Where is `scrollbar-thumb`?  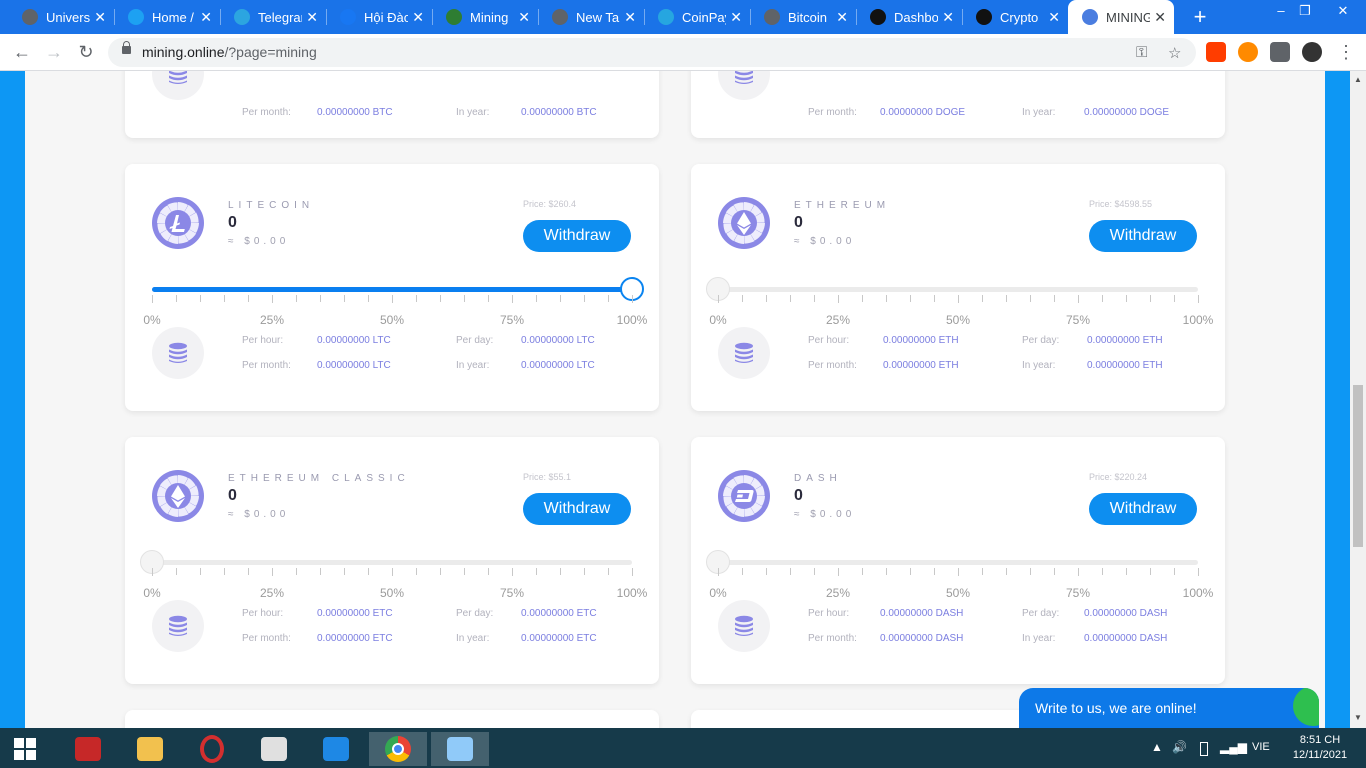 scrollbar-thumb is located at coordinates (1358, 466).